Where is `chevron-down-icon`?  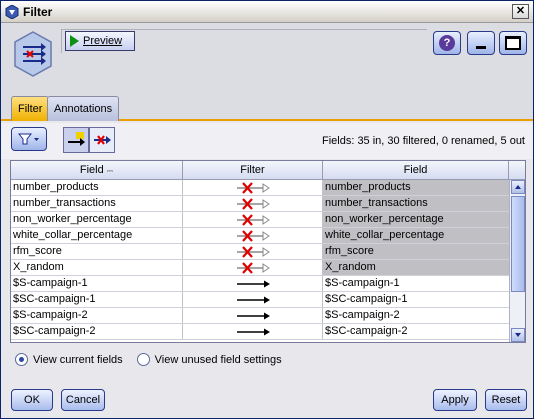
chevron-down-icon is located at coordinates (518, 335).